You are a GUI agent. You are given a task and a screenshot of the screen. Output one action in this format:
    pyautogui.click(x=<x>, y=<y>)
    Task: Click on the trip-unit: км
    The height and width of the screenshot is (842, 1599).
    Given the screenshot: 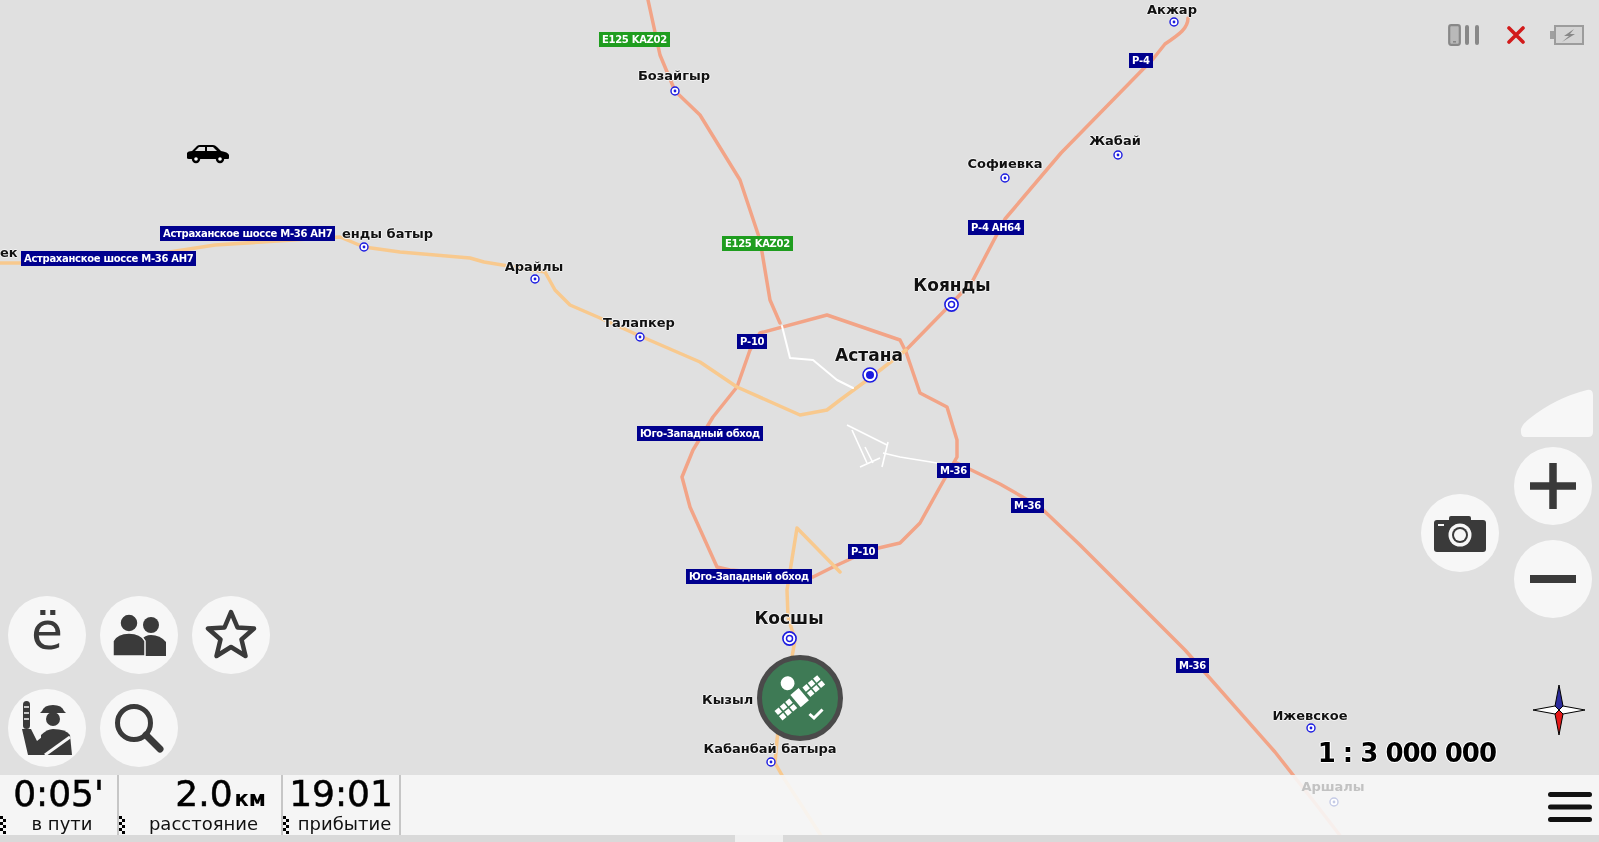 What is the action you would take?
    pyautogui.click(x=250, y=799)
    